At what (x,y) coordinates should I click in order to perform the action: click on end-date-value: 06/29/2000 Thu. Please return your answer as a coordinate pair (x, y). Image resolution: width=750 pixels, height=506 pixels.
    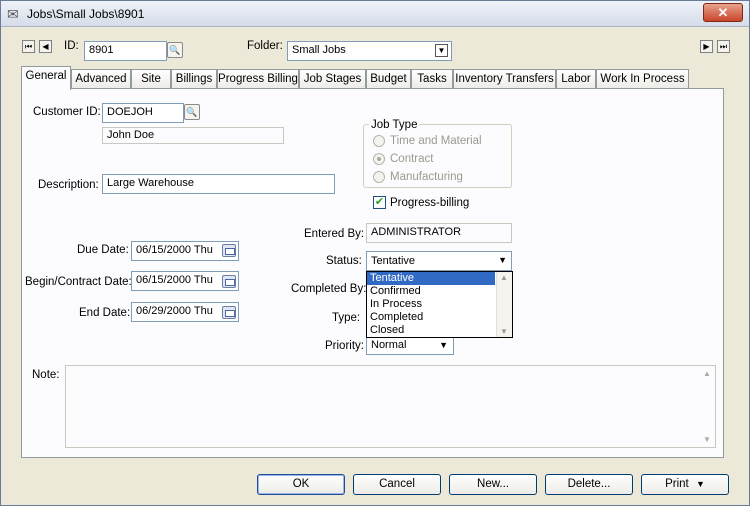
    Looking at the image, I should click on (174, 311).